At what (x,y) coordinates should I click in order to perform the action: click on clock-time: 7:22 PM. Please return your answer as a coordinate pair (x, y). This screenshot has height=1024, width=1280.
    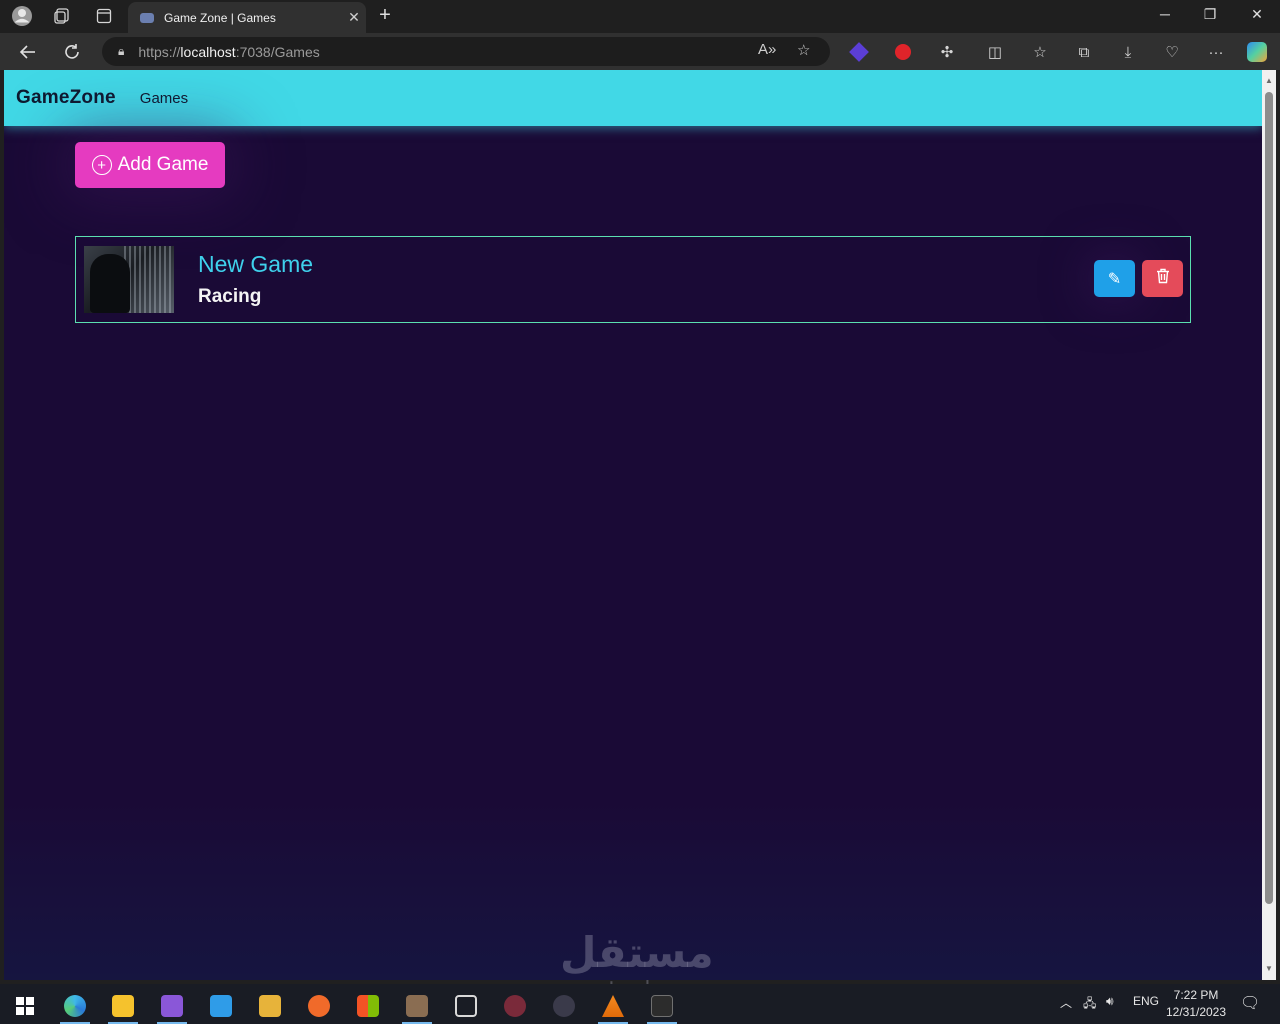
    Looking at the image, I should click on (1196, 995).